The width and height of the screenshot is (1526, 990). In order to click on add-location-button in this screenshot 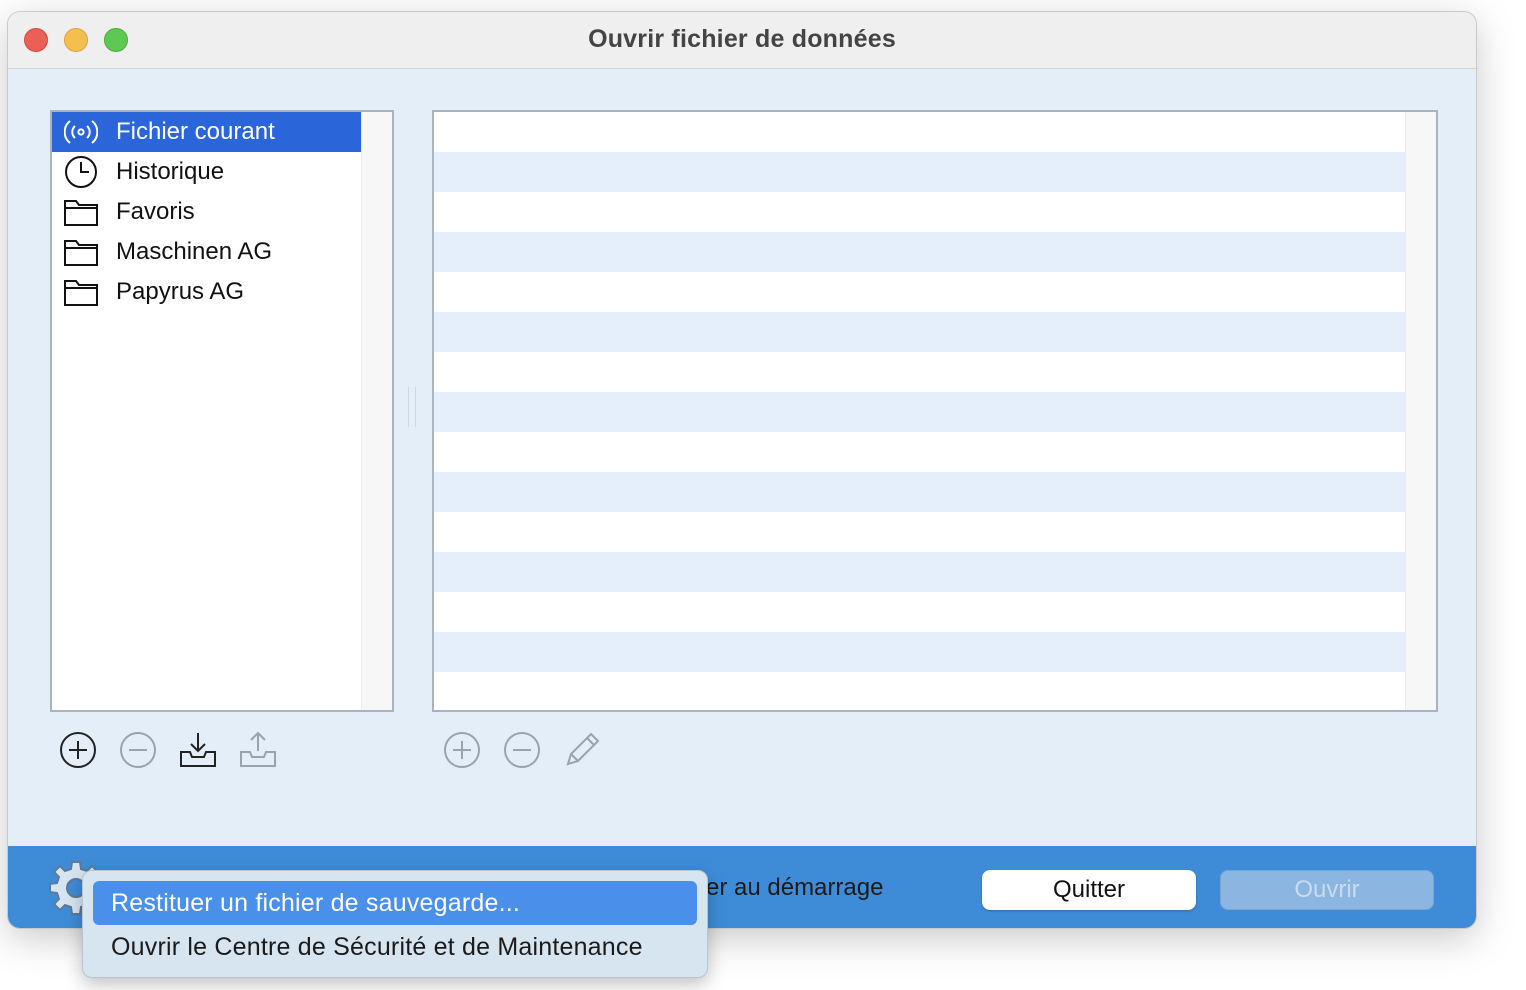, I will do `click(78, 750)`.